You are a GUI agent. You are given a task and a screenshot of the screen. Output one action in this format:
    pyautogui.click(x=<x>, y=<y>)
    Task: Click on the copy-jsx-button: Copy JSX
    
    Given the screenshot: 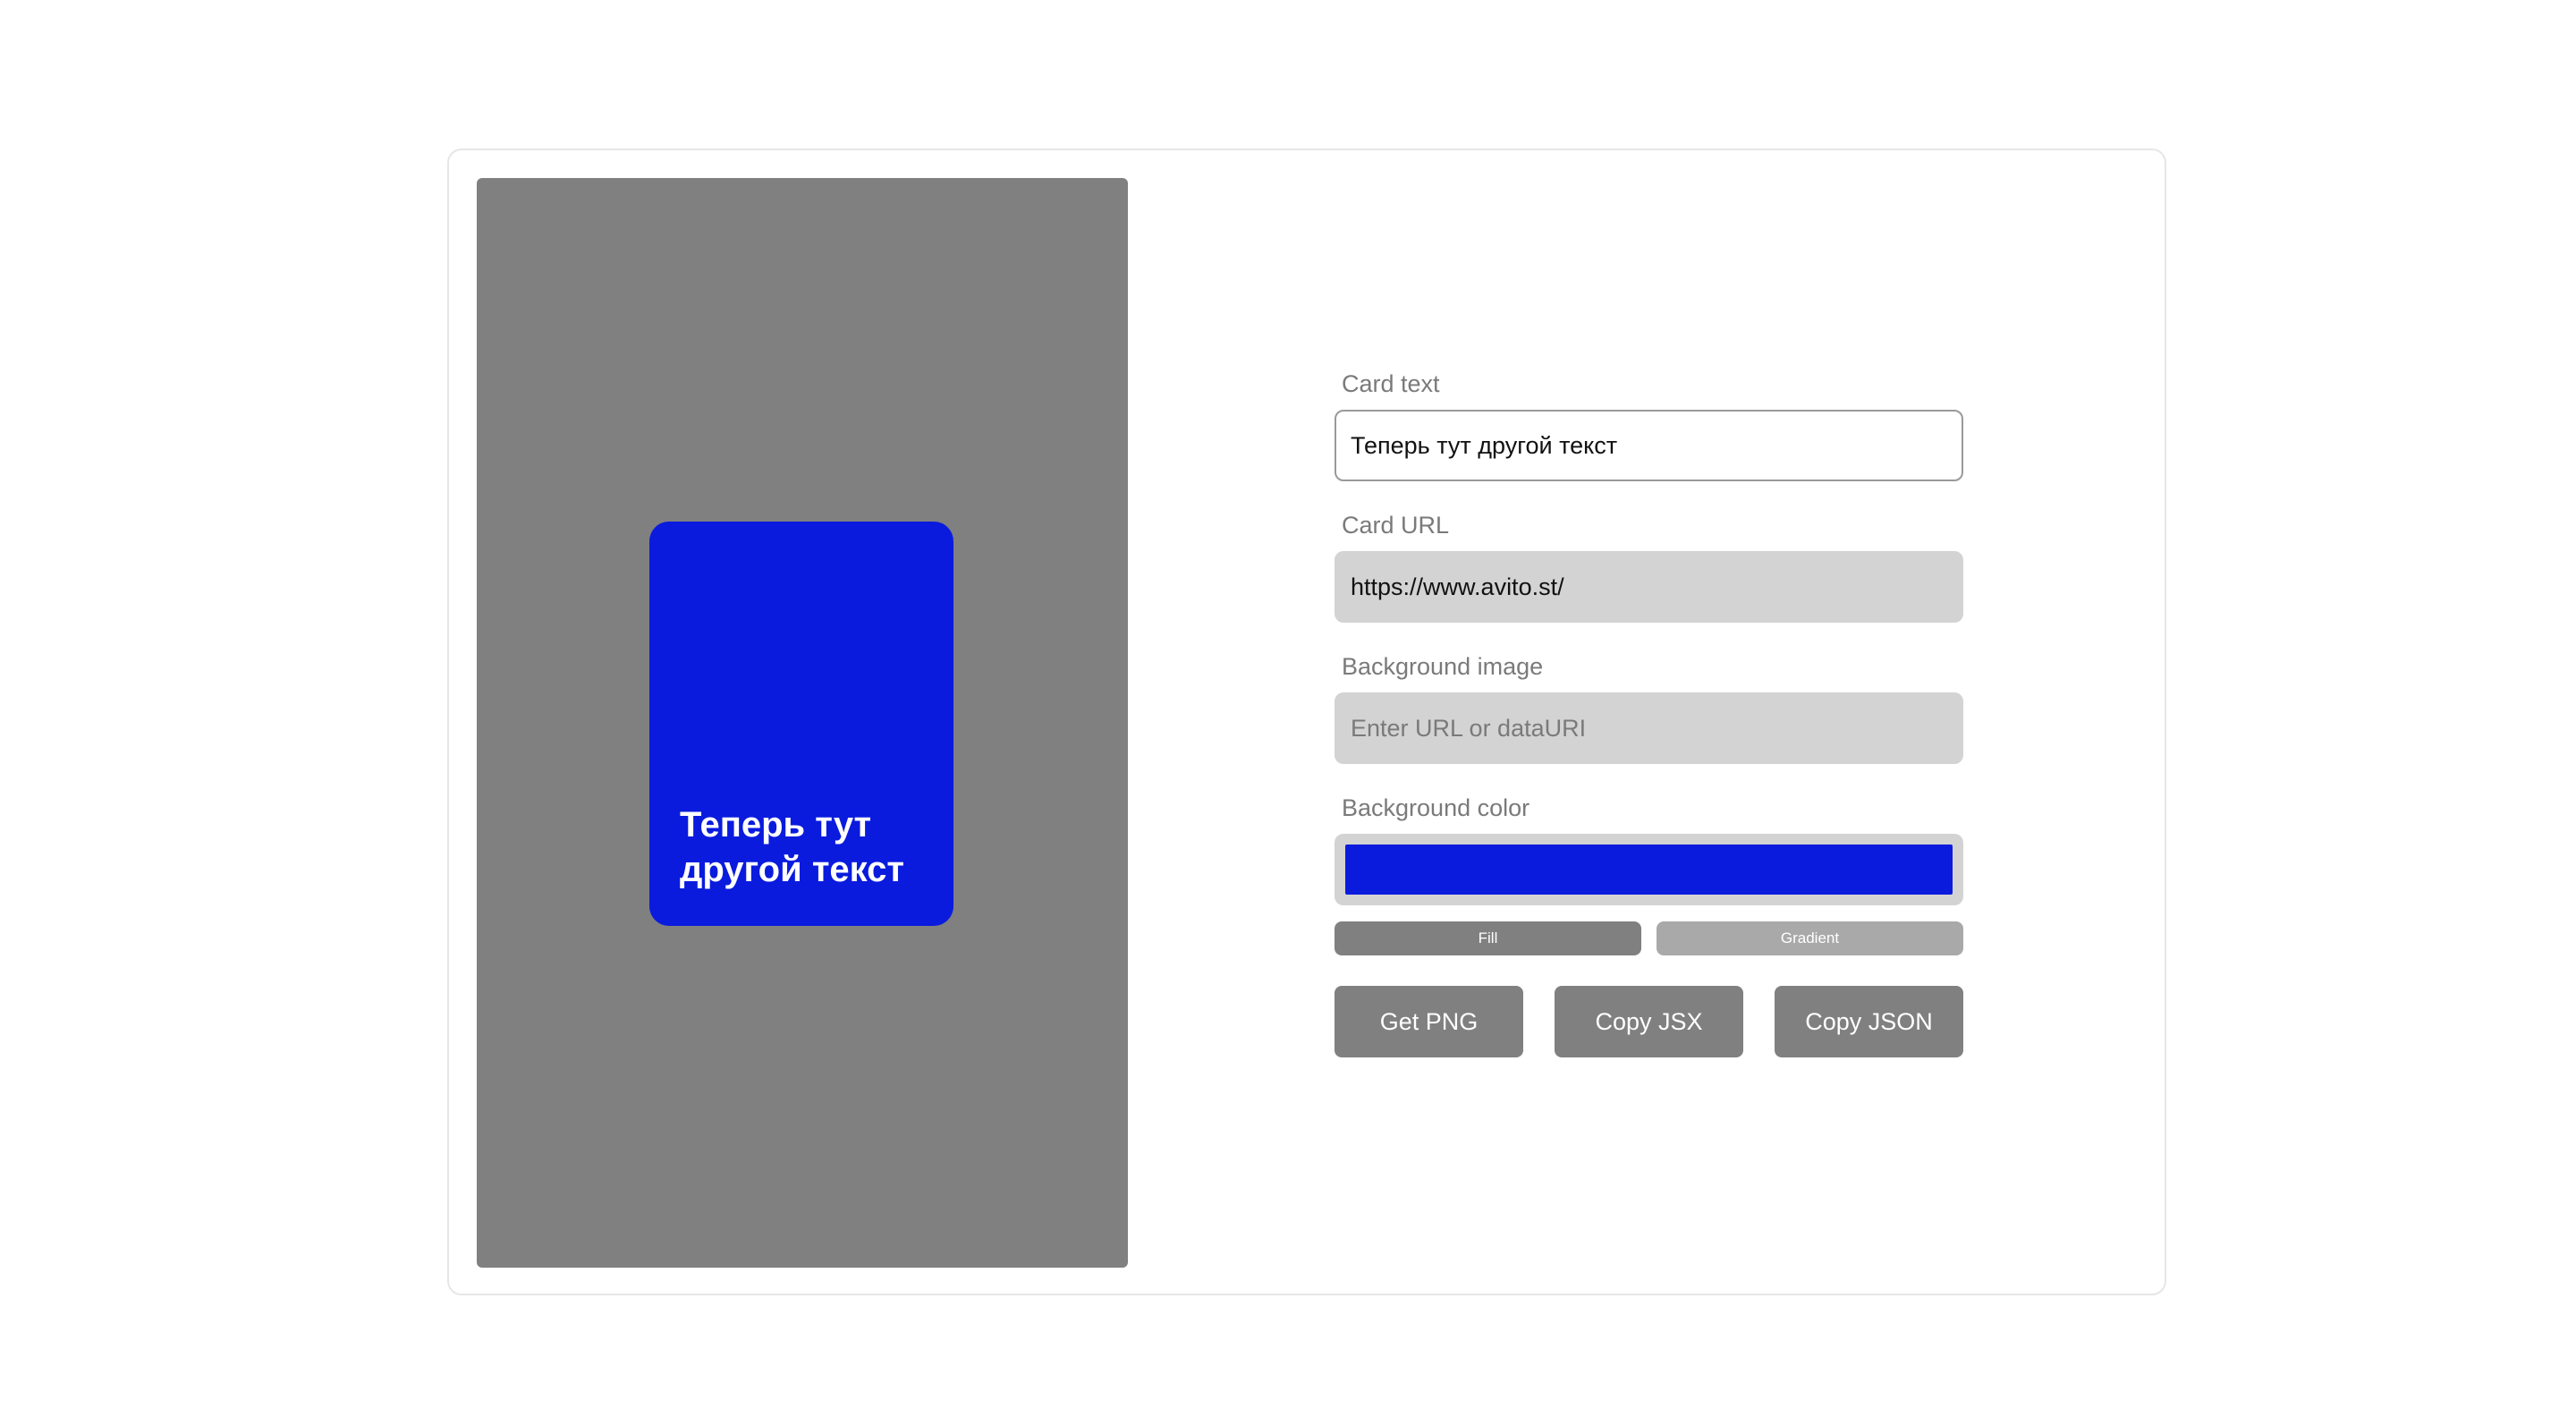 What is the action you would take?
    pyautogui.click(x=1649, y=1022)
    